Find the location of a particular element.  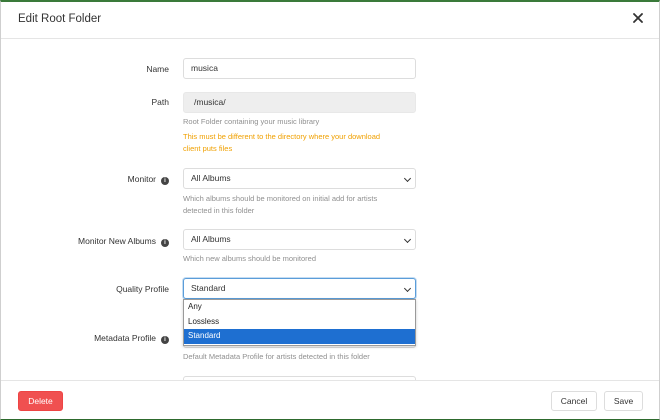

name-label: Name is located at coordinates (157, 69).